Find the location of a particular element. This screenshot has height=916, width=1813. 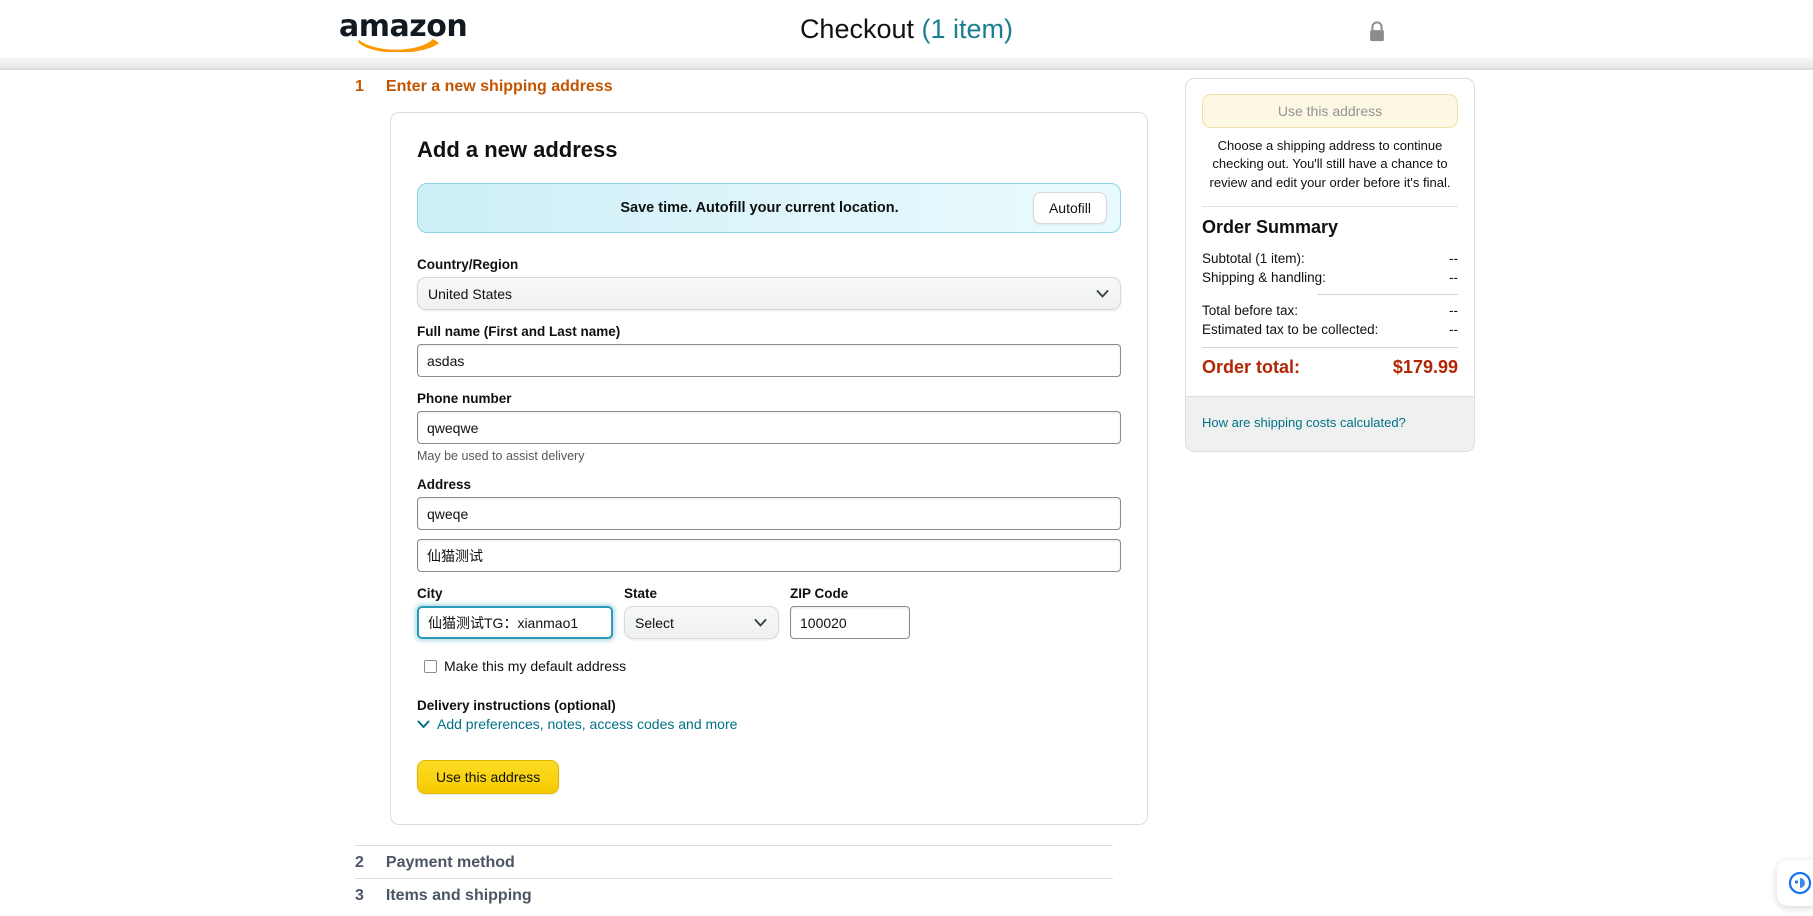

state-label: State is located at coordinates (641, 593).